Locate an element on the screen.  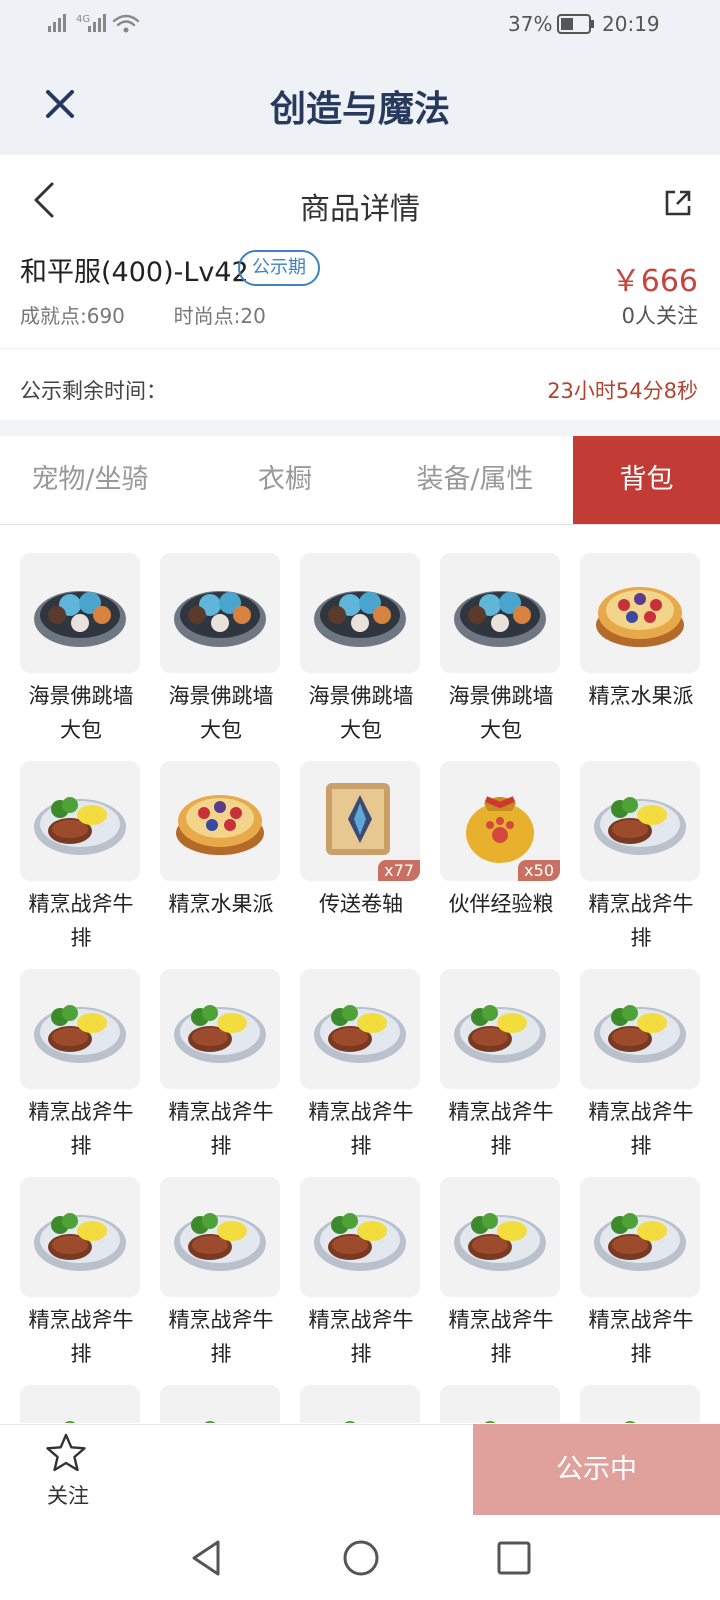
system-nav-bar is located at coordinates (360, 1560).